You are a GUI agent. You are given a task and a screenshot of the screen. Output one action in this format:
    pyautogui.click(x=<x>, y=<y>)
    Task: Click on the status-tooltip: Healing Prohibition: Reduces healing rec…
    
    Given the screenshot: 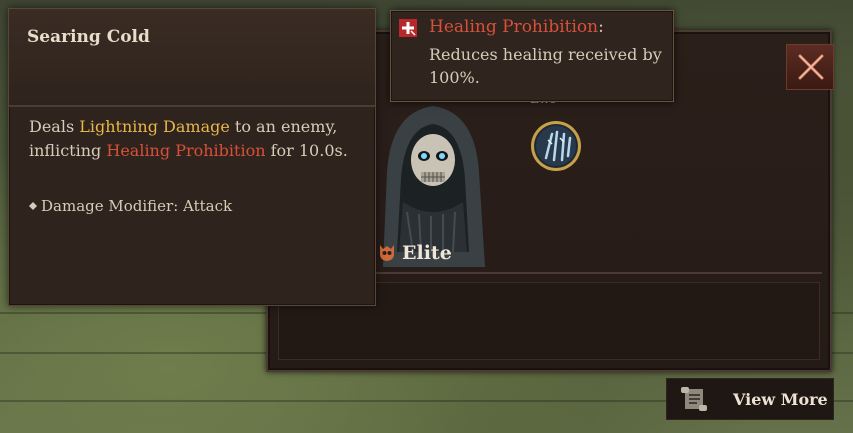 What is the action you would take?
    pyautogui.click(x=532, y=56)
    